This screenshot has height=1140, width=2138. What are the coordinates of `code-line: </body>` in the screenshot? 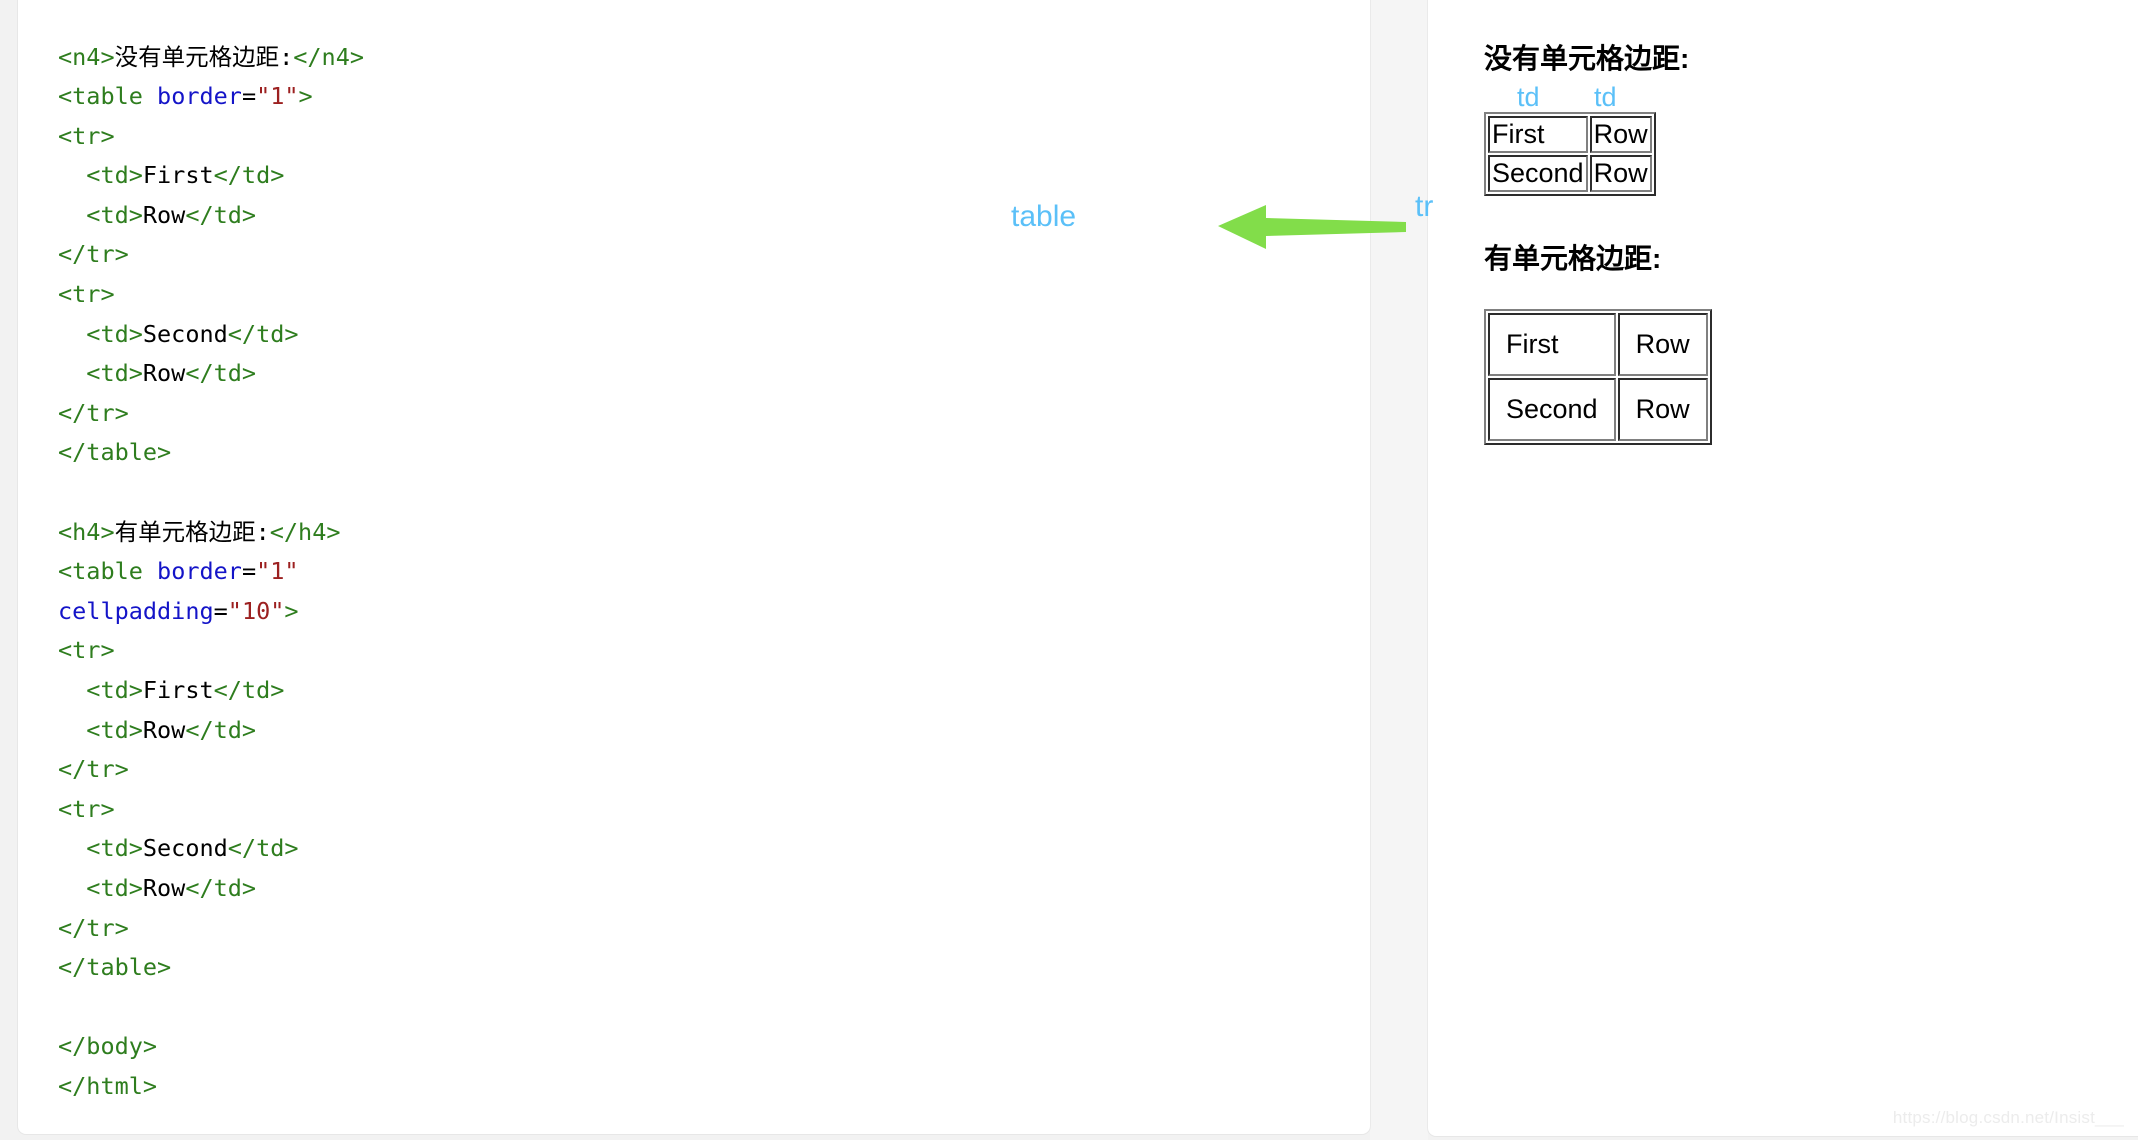 It's located at (211, 1047).